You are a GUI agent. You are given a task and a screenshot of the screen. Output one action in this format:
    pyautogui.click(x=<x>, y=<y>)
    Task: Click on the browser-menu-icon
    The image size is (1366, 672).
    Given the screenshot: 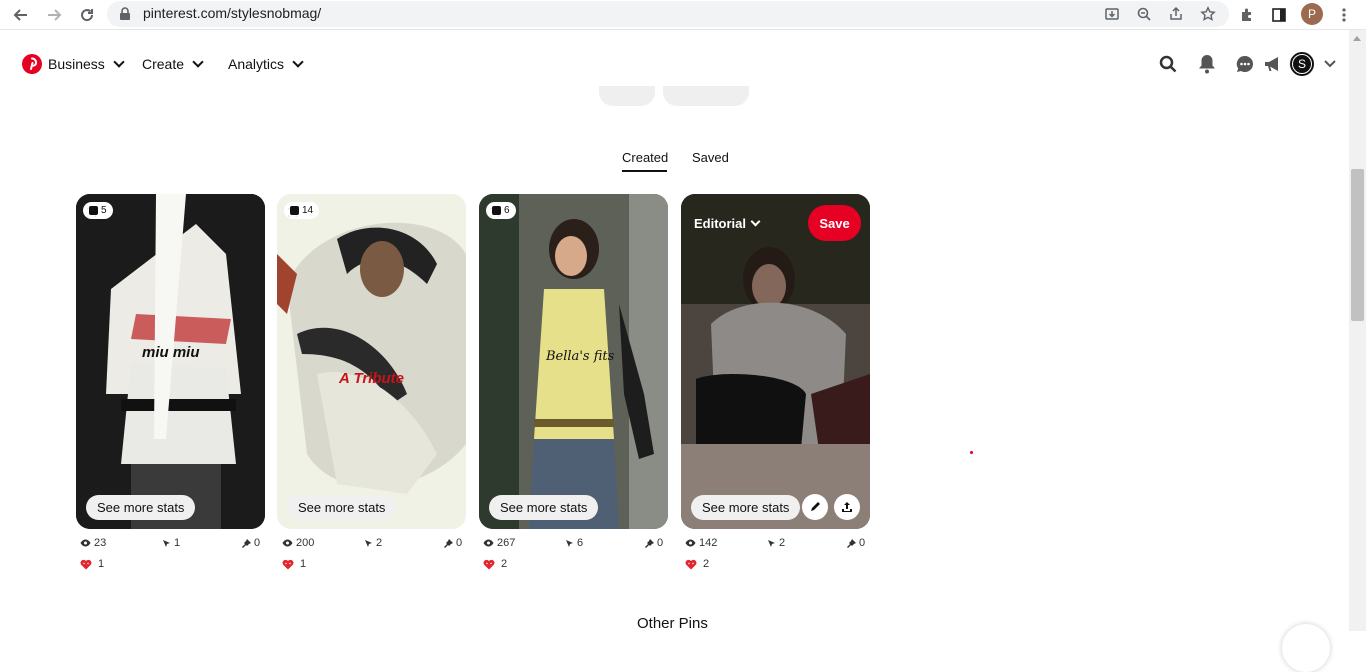 What is the action you would take?
    pyautogui.click(x=1344, y=15)
    